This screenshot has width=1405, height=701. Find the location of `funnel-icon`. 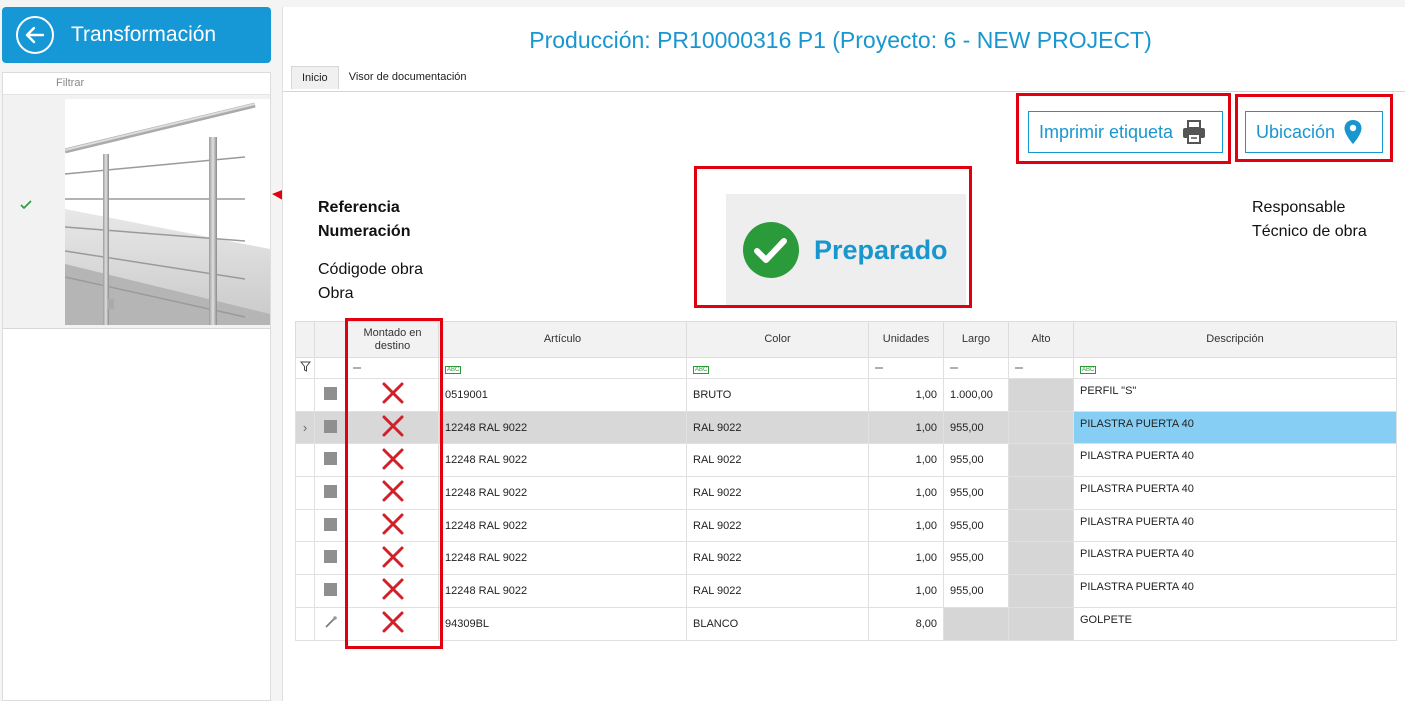

funnel-icon is located at coordinates (305, 366).